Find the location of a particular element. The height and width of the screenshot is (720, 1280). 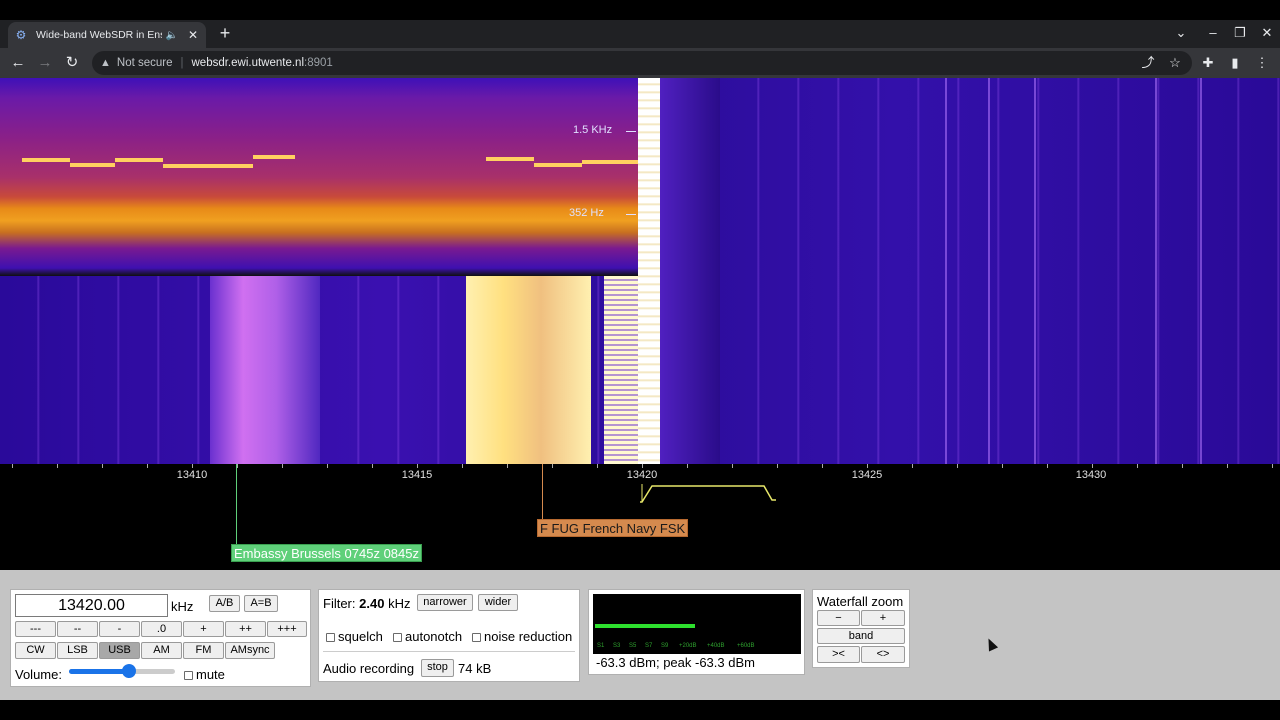

autonotch-row: autonotch is located at coordinates (427, 636).